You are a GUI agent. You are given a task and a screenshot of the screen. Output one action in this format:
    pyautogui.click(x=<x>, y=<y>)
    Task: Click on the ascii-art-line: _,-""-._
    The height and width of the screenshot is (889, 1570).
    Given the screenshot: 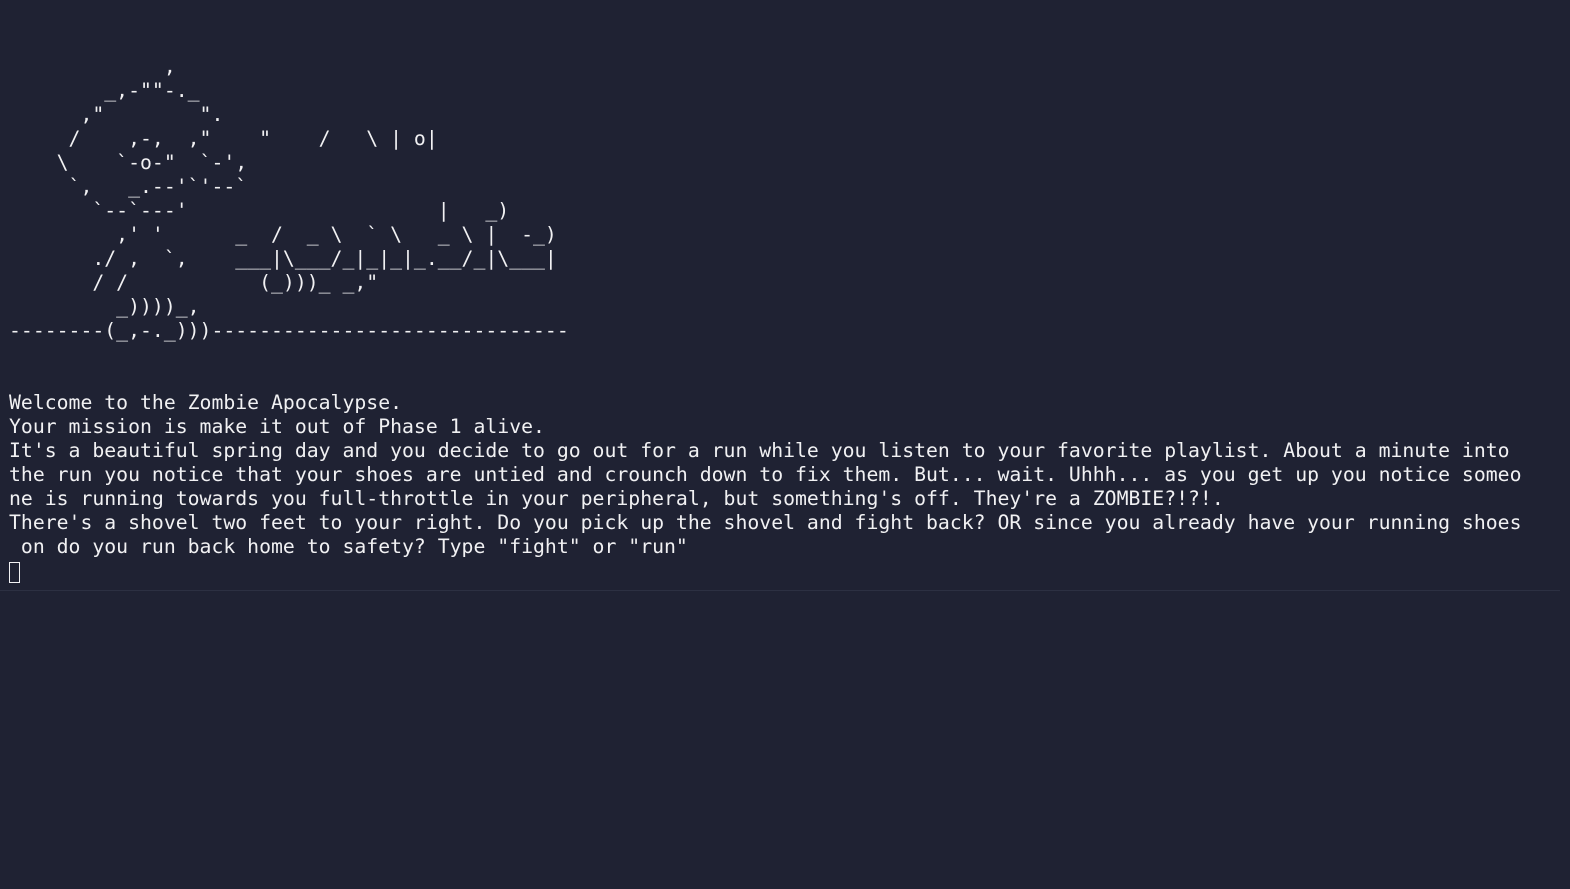 What is the action you would take?
    pyautogui.click(x=104, y=90)
    